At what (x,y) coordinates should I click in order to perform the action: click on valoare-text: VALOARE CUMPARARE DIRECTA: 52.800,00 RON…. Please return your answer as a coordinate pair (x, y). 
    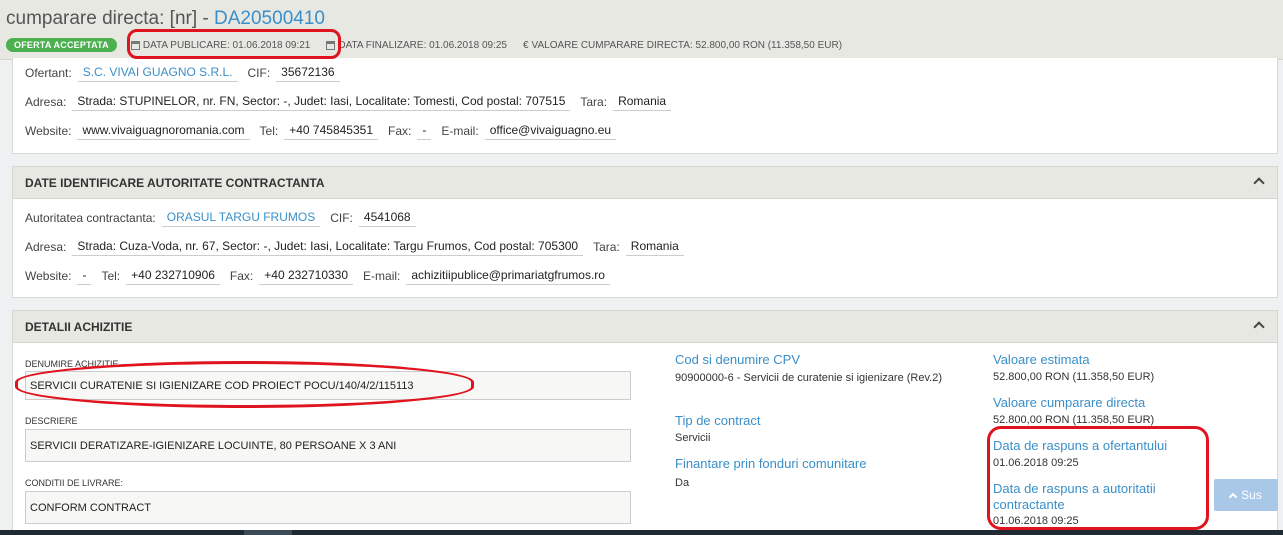
    Looking at the image, I should click on (687, 45).